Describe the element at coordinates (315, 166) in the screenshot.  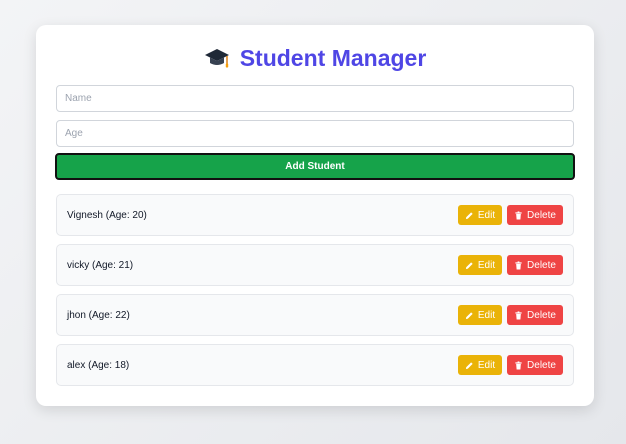
I see `add-student-button: Add Student` at that location.